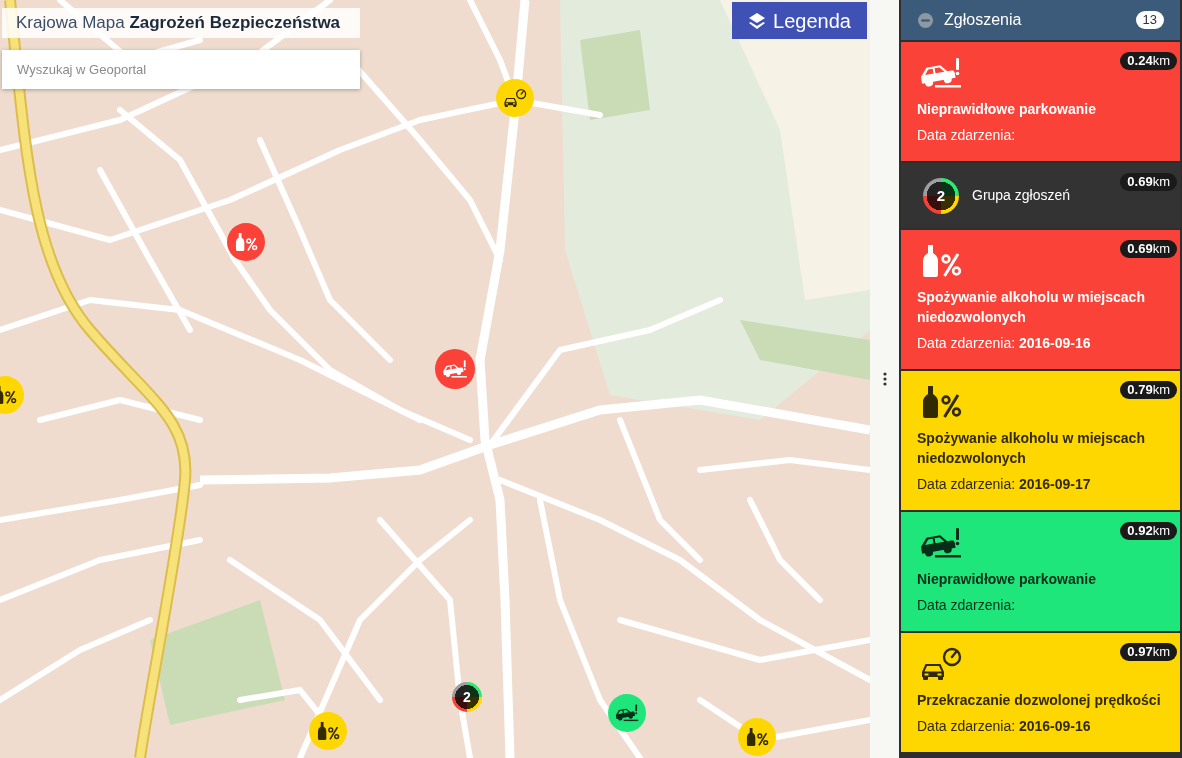  I want to click on event-date: Data zdarzenia: 2016-09-17, so click(1004, 484).